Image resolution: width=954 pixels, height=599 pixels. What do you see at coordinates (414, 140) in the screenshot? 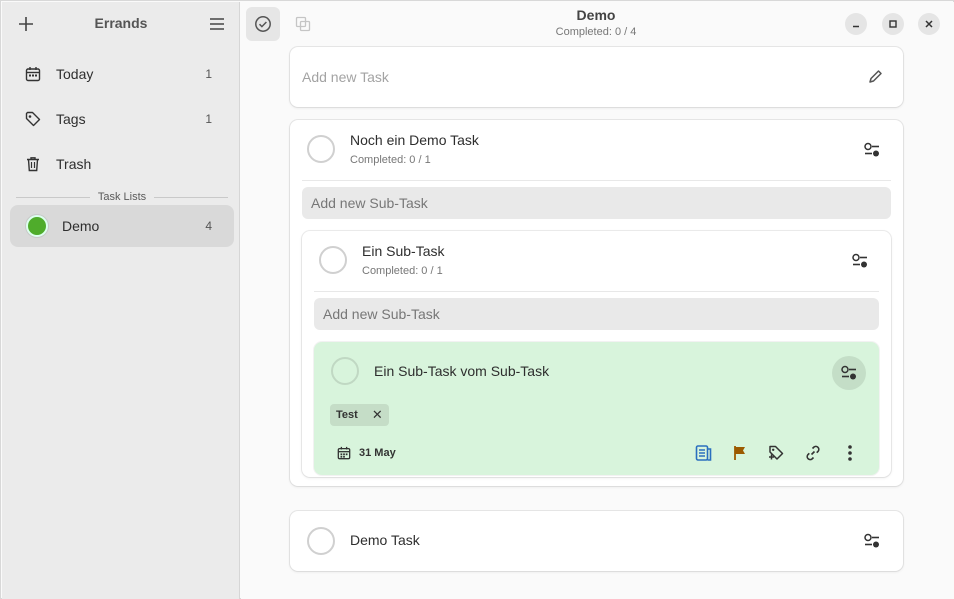
I see `task-title: Noch ein Demo Task` at bounding box center [414, 140].